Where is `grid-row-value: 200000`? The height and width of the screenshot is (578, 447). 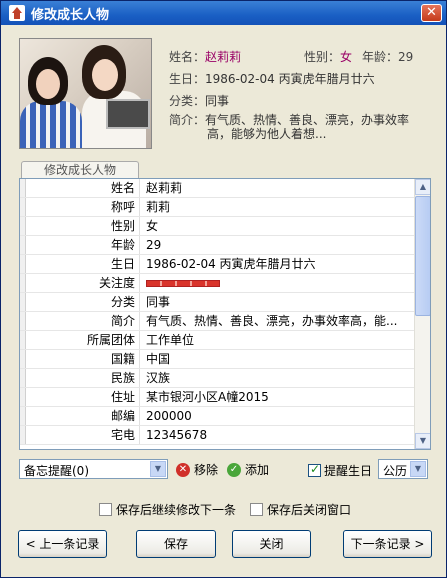 grid-row-value: 200000 is located at coordinates (277, 416).